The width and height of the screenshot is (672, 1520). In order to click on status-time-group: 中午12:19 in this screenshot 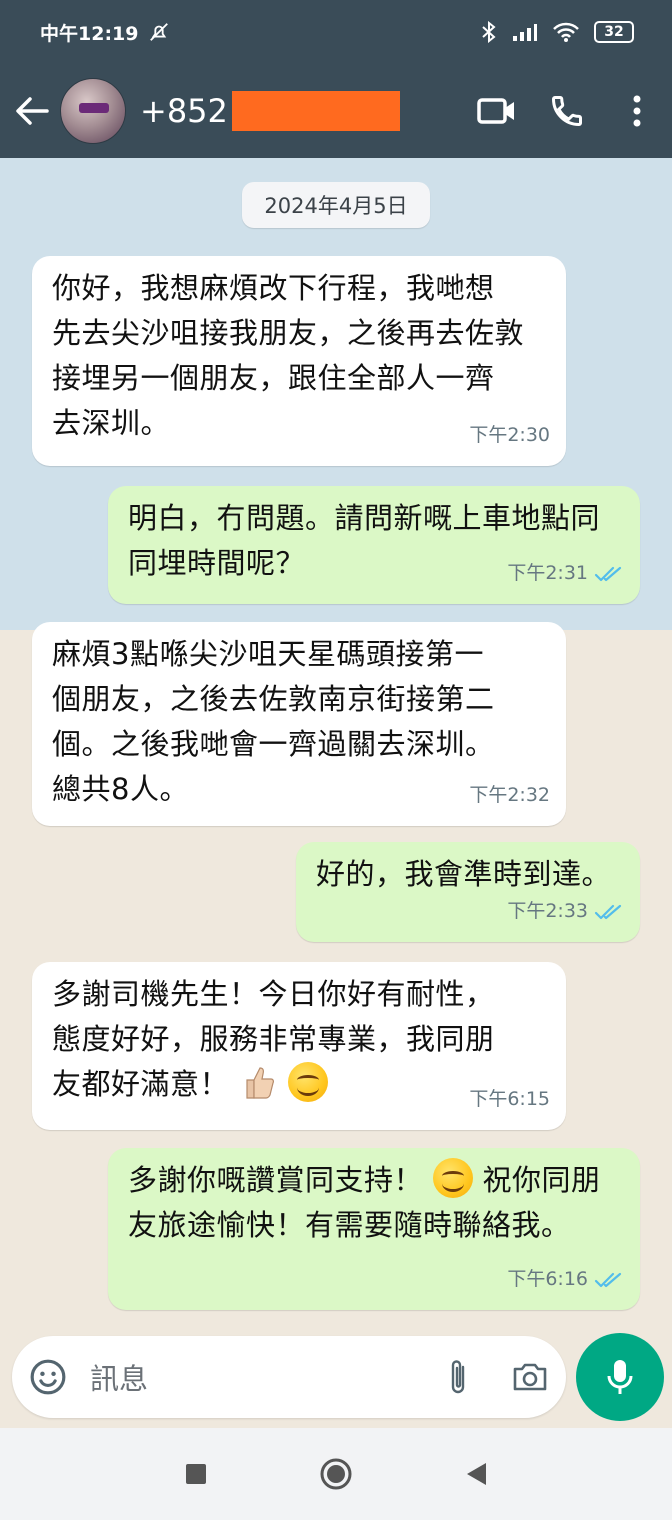, I will do `click(105, 32)`.